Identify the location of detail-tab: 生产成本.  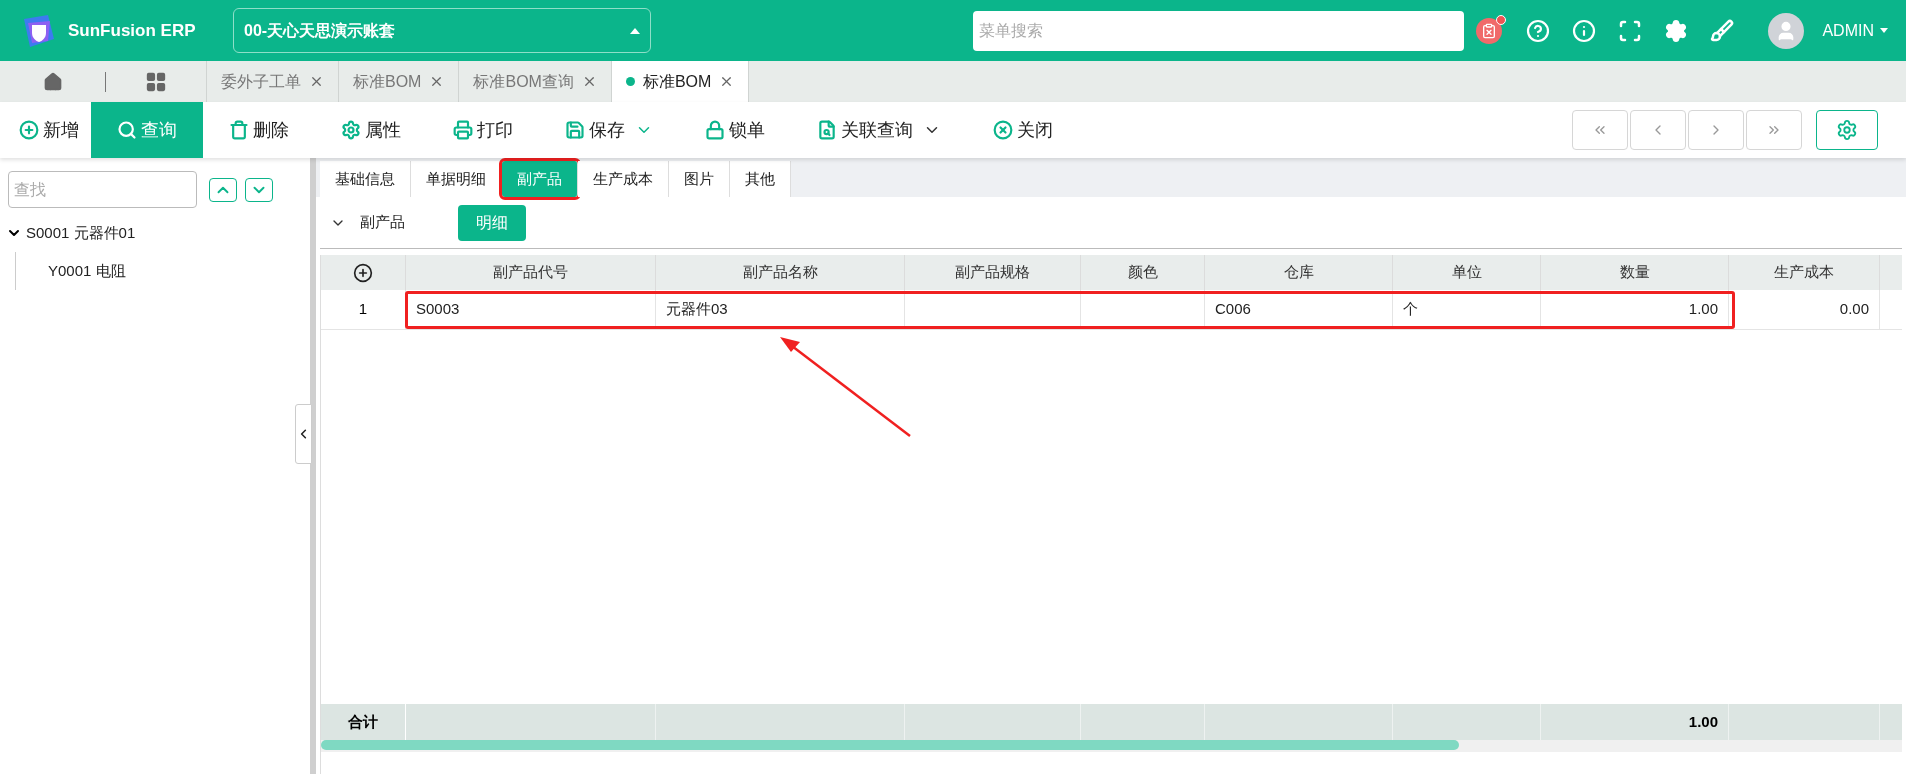
(623, 179).